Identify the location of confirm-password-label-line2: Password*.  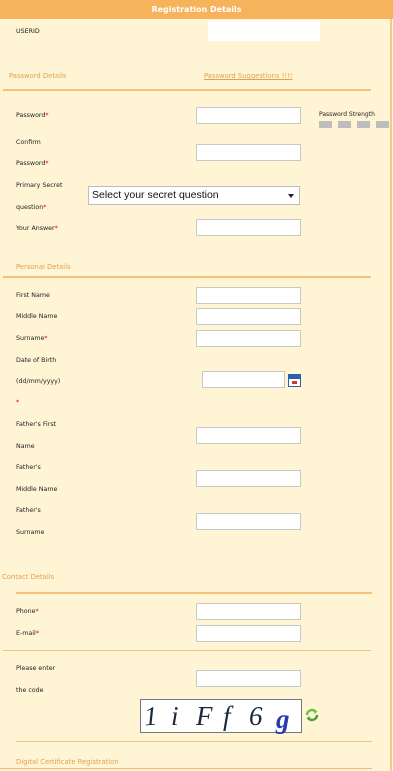
(32, 163).